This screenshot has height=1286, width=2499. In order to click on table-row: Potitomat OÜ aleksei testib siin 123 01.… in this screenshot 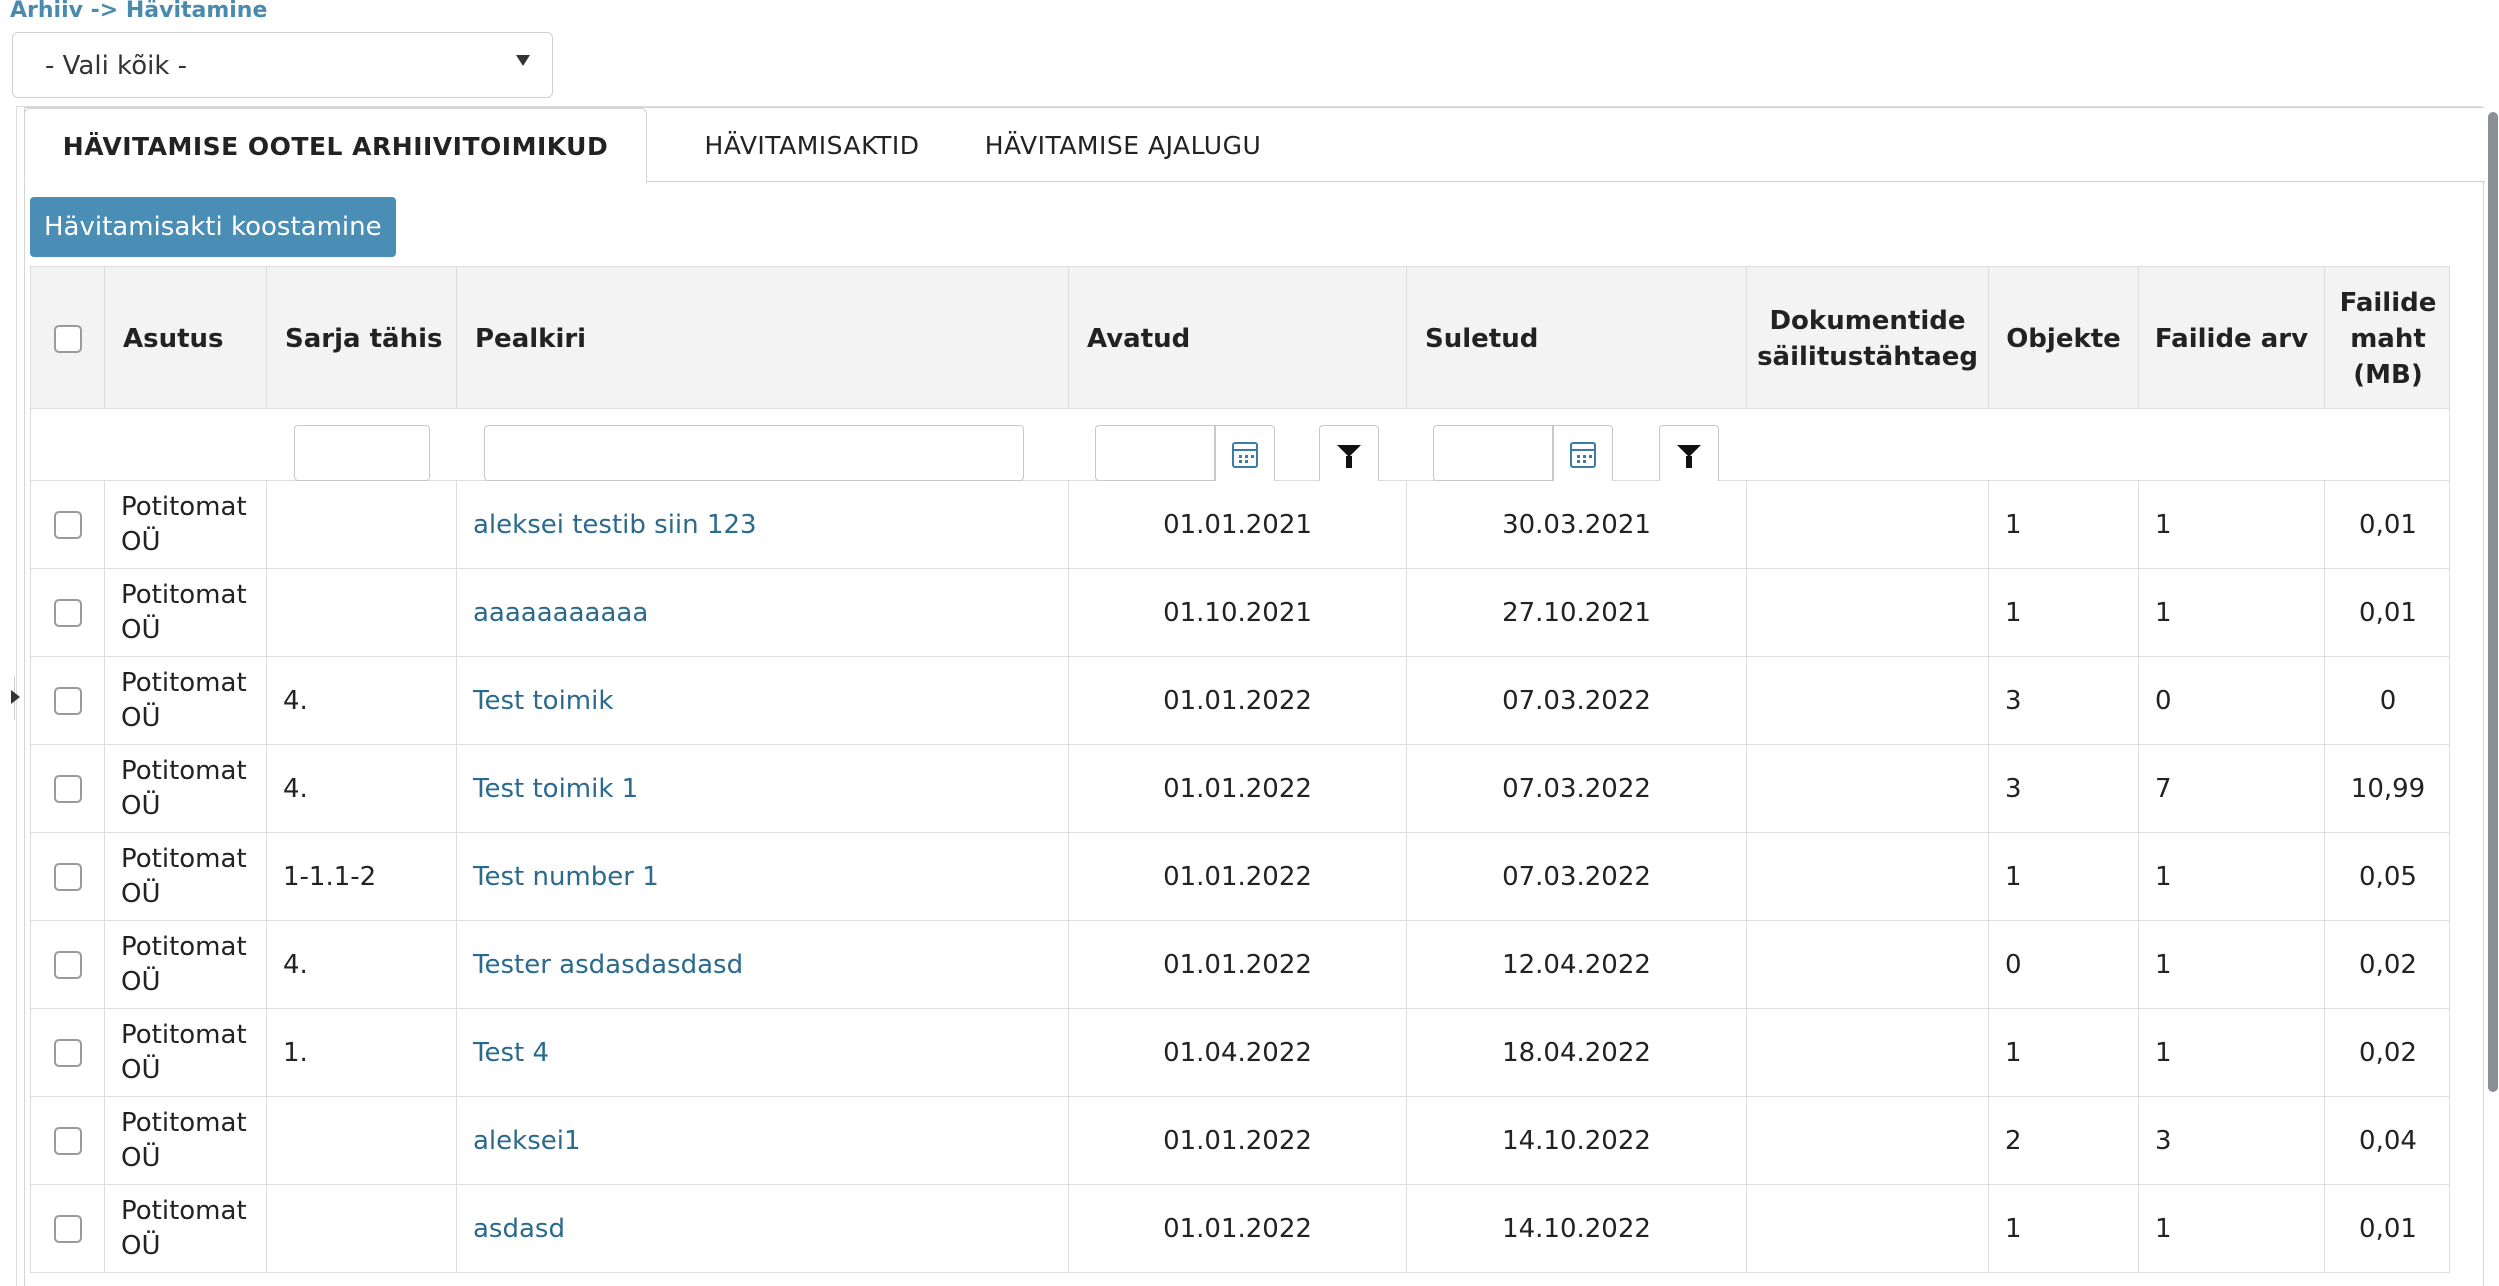, I will do `click(1240, 525)`.